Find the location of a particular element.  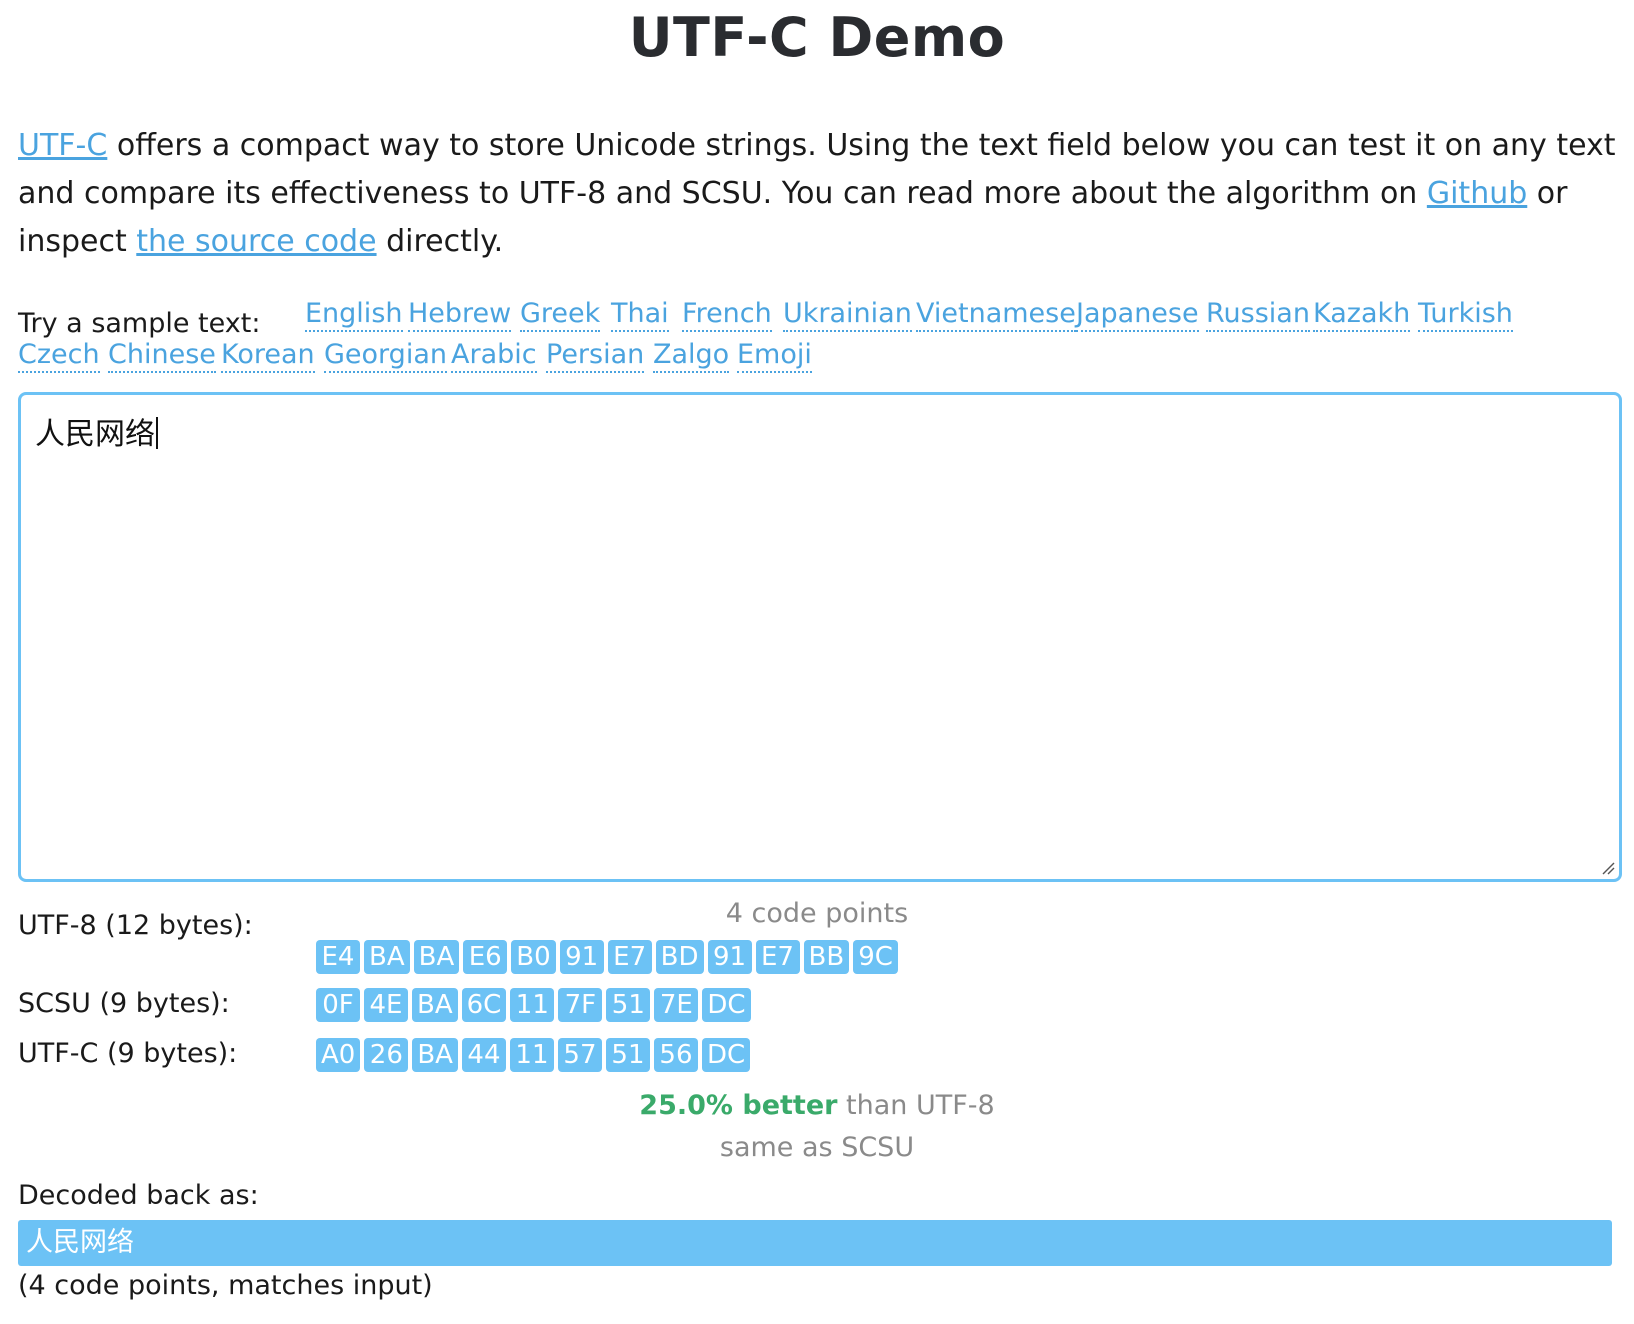

scsu-byte: 7F is located at coordinates (580, 1005).